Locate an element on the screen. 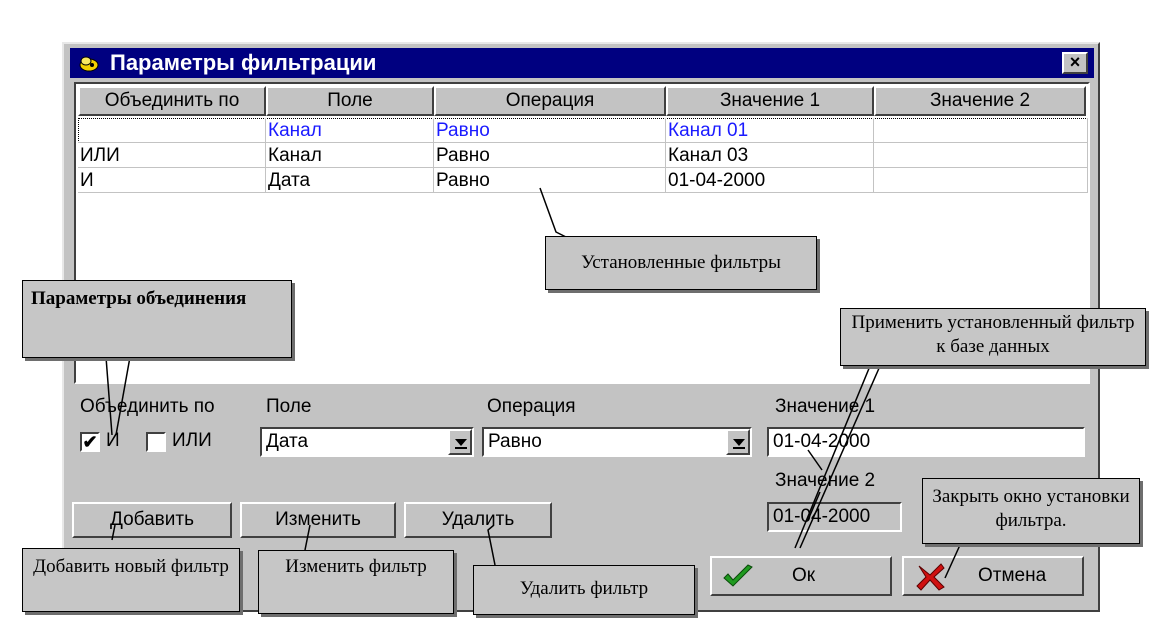 The height and width of the screenshot is (630, 1151). operation-select: Равно is located at coordinates (617, 442).